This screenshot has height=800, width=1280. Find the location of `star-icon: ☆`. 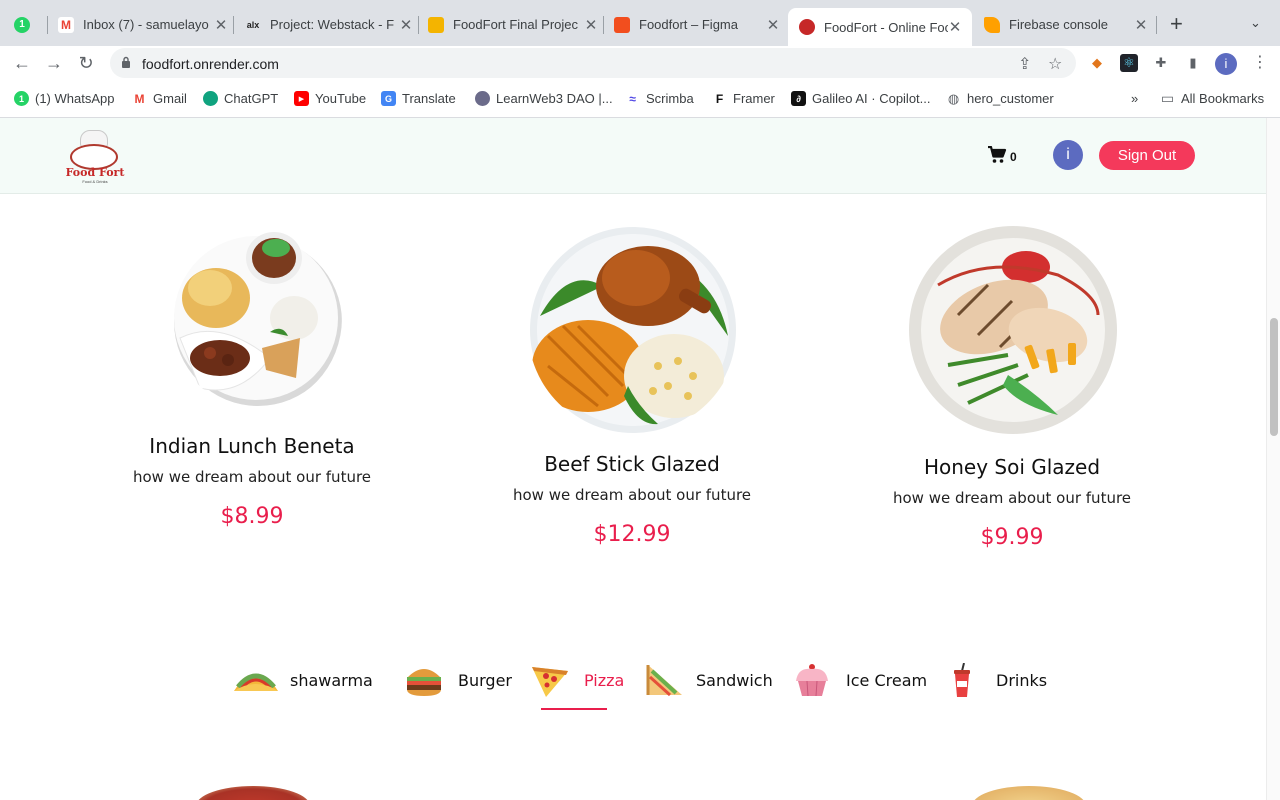

star-icon: ☆ is located at coordinates (1055, 64).